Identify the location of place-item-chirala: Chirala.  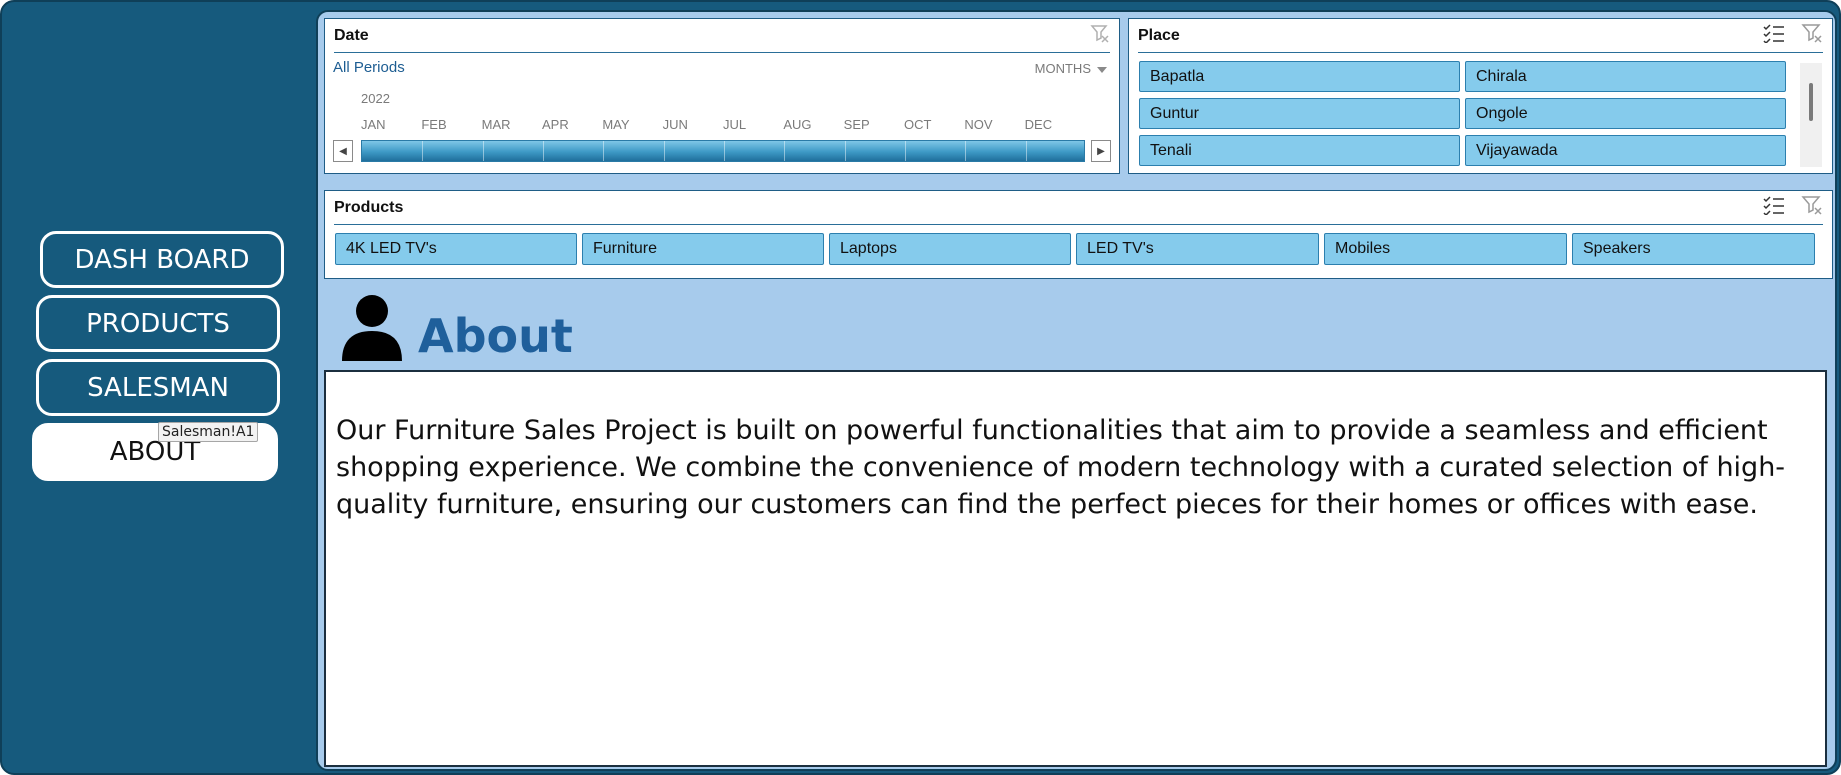
(1625, 76).